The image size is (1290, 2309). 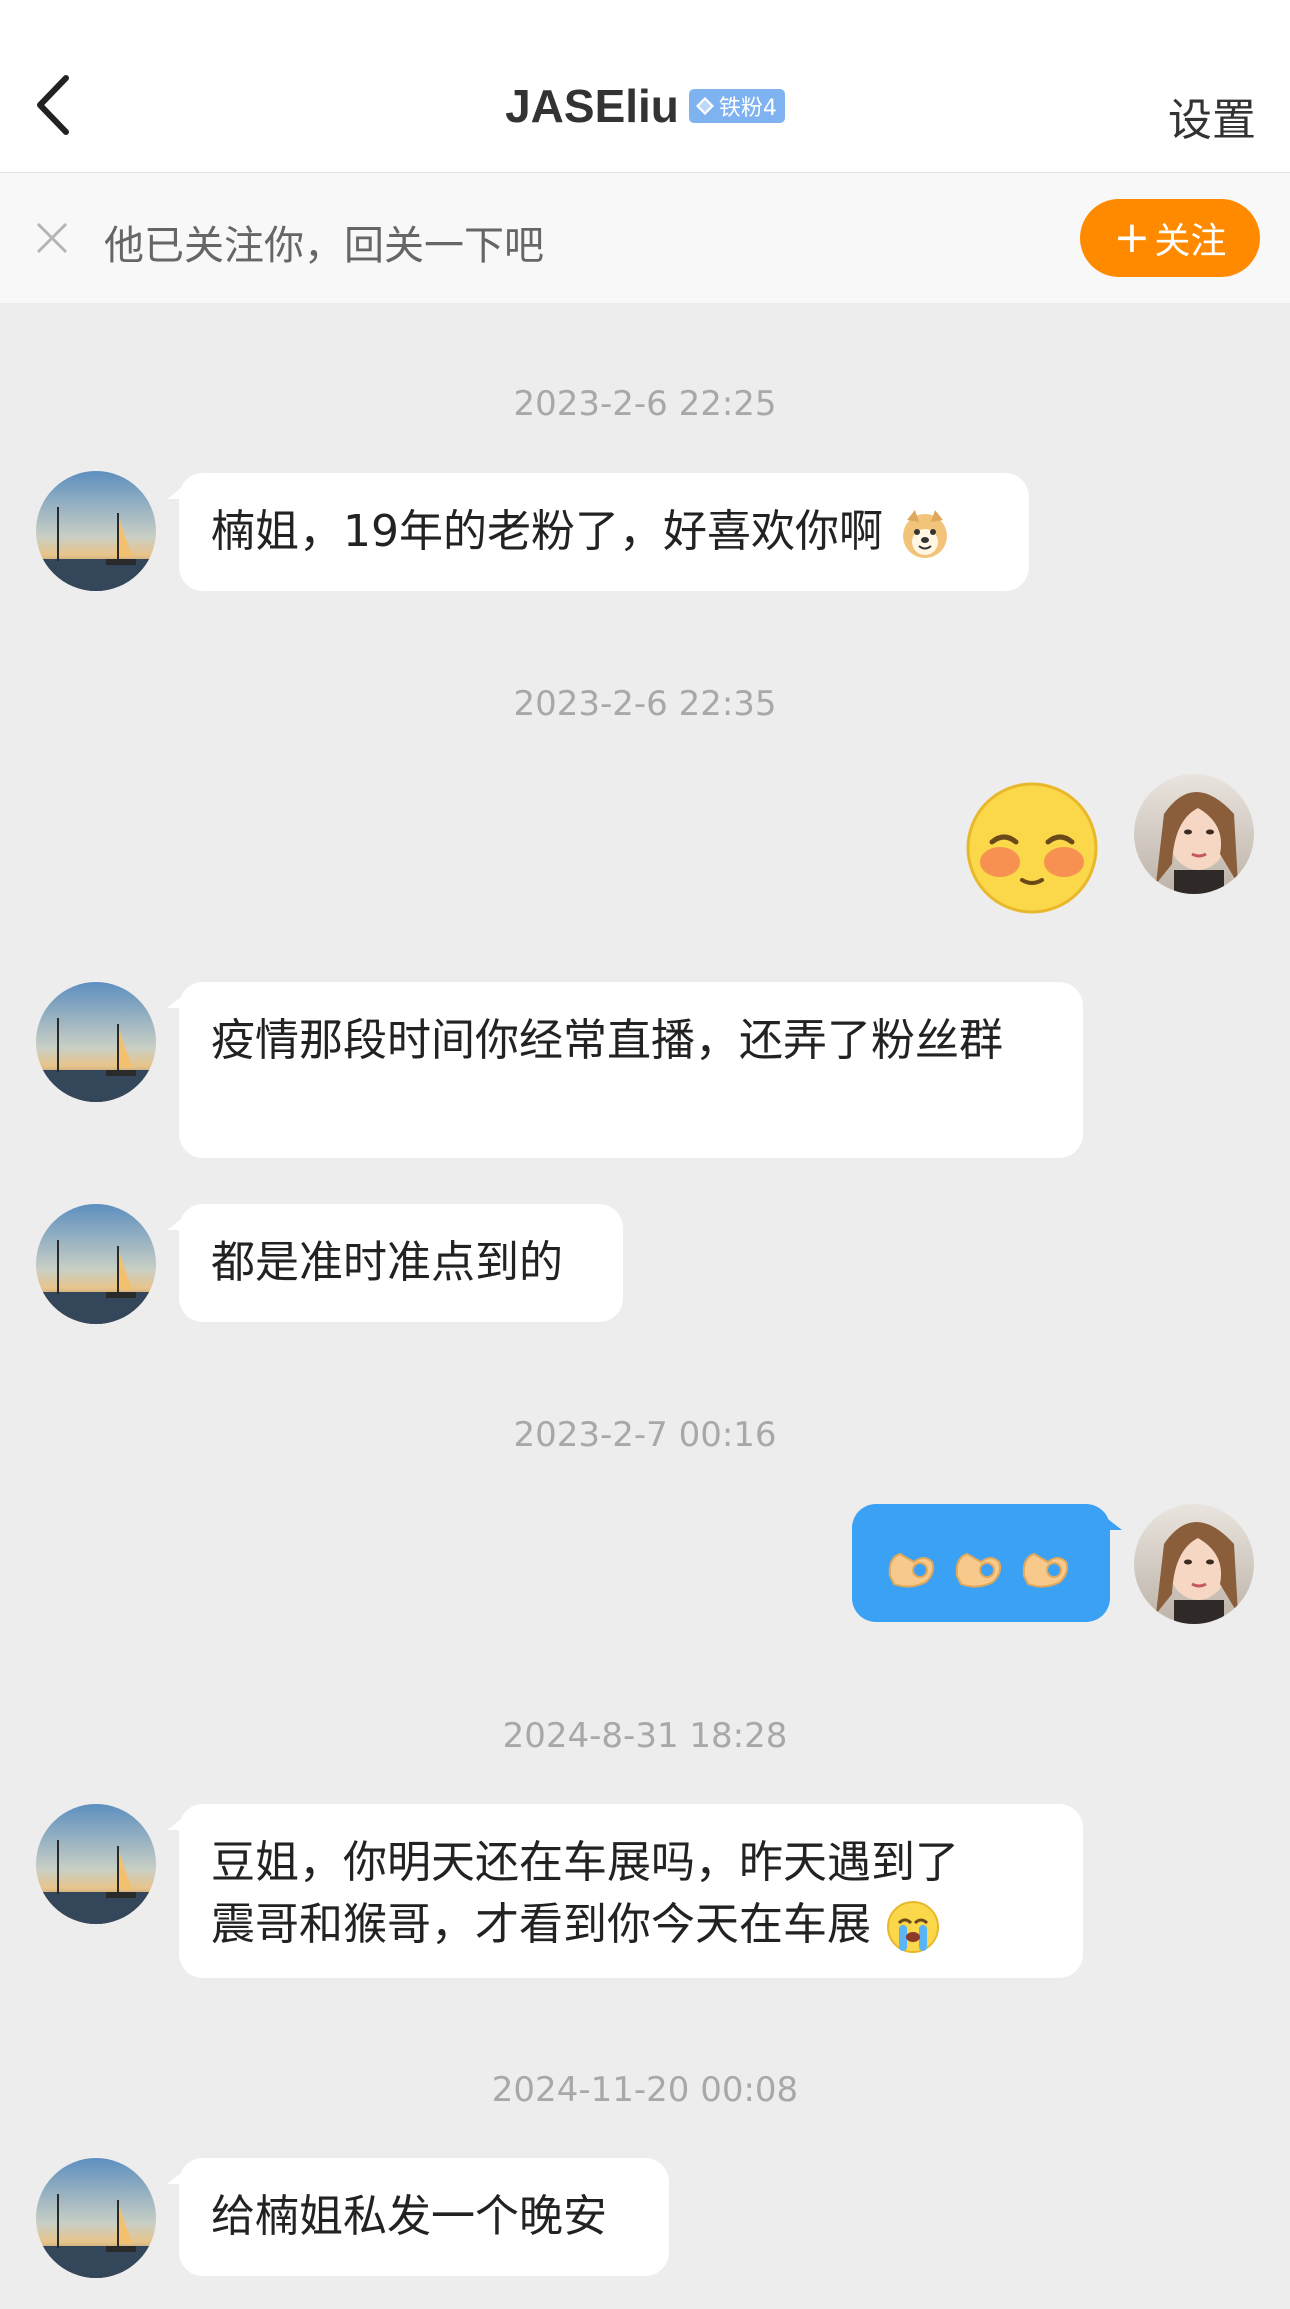 What do you see at coordinates (645, 1736) in the screenshot?
I see `message-timestamp: 2024-8-31 18:28` at bounding box center [645, 1736].